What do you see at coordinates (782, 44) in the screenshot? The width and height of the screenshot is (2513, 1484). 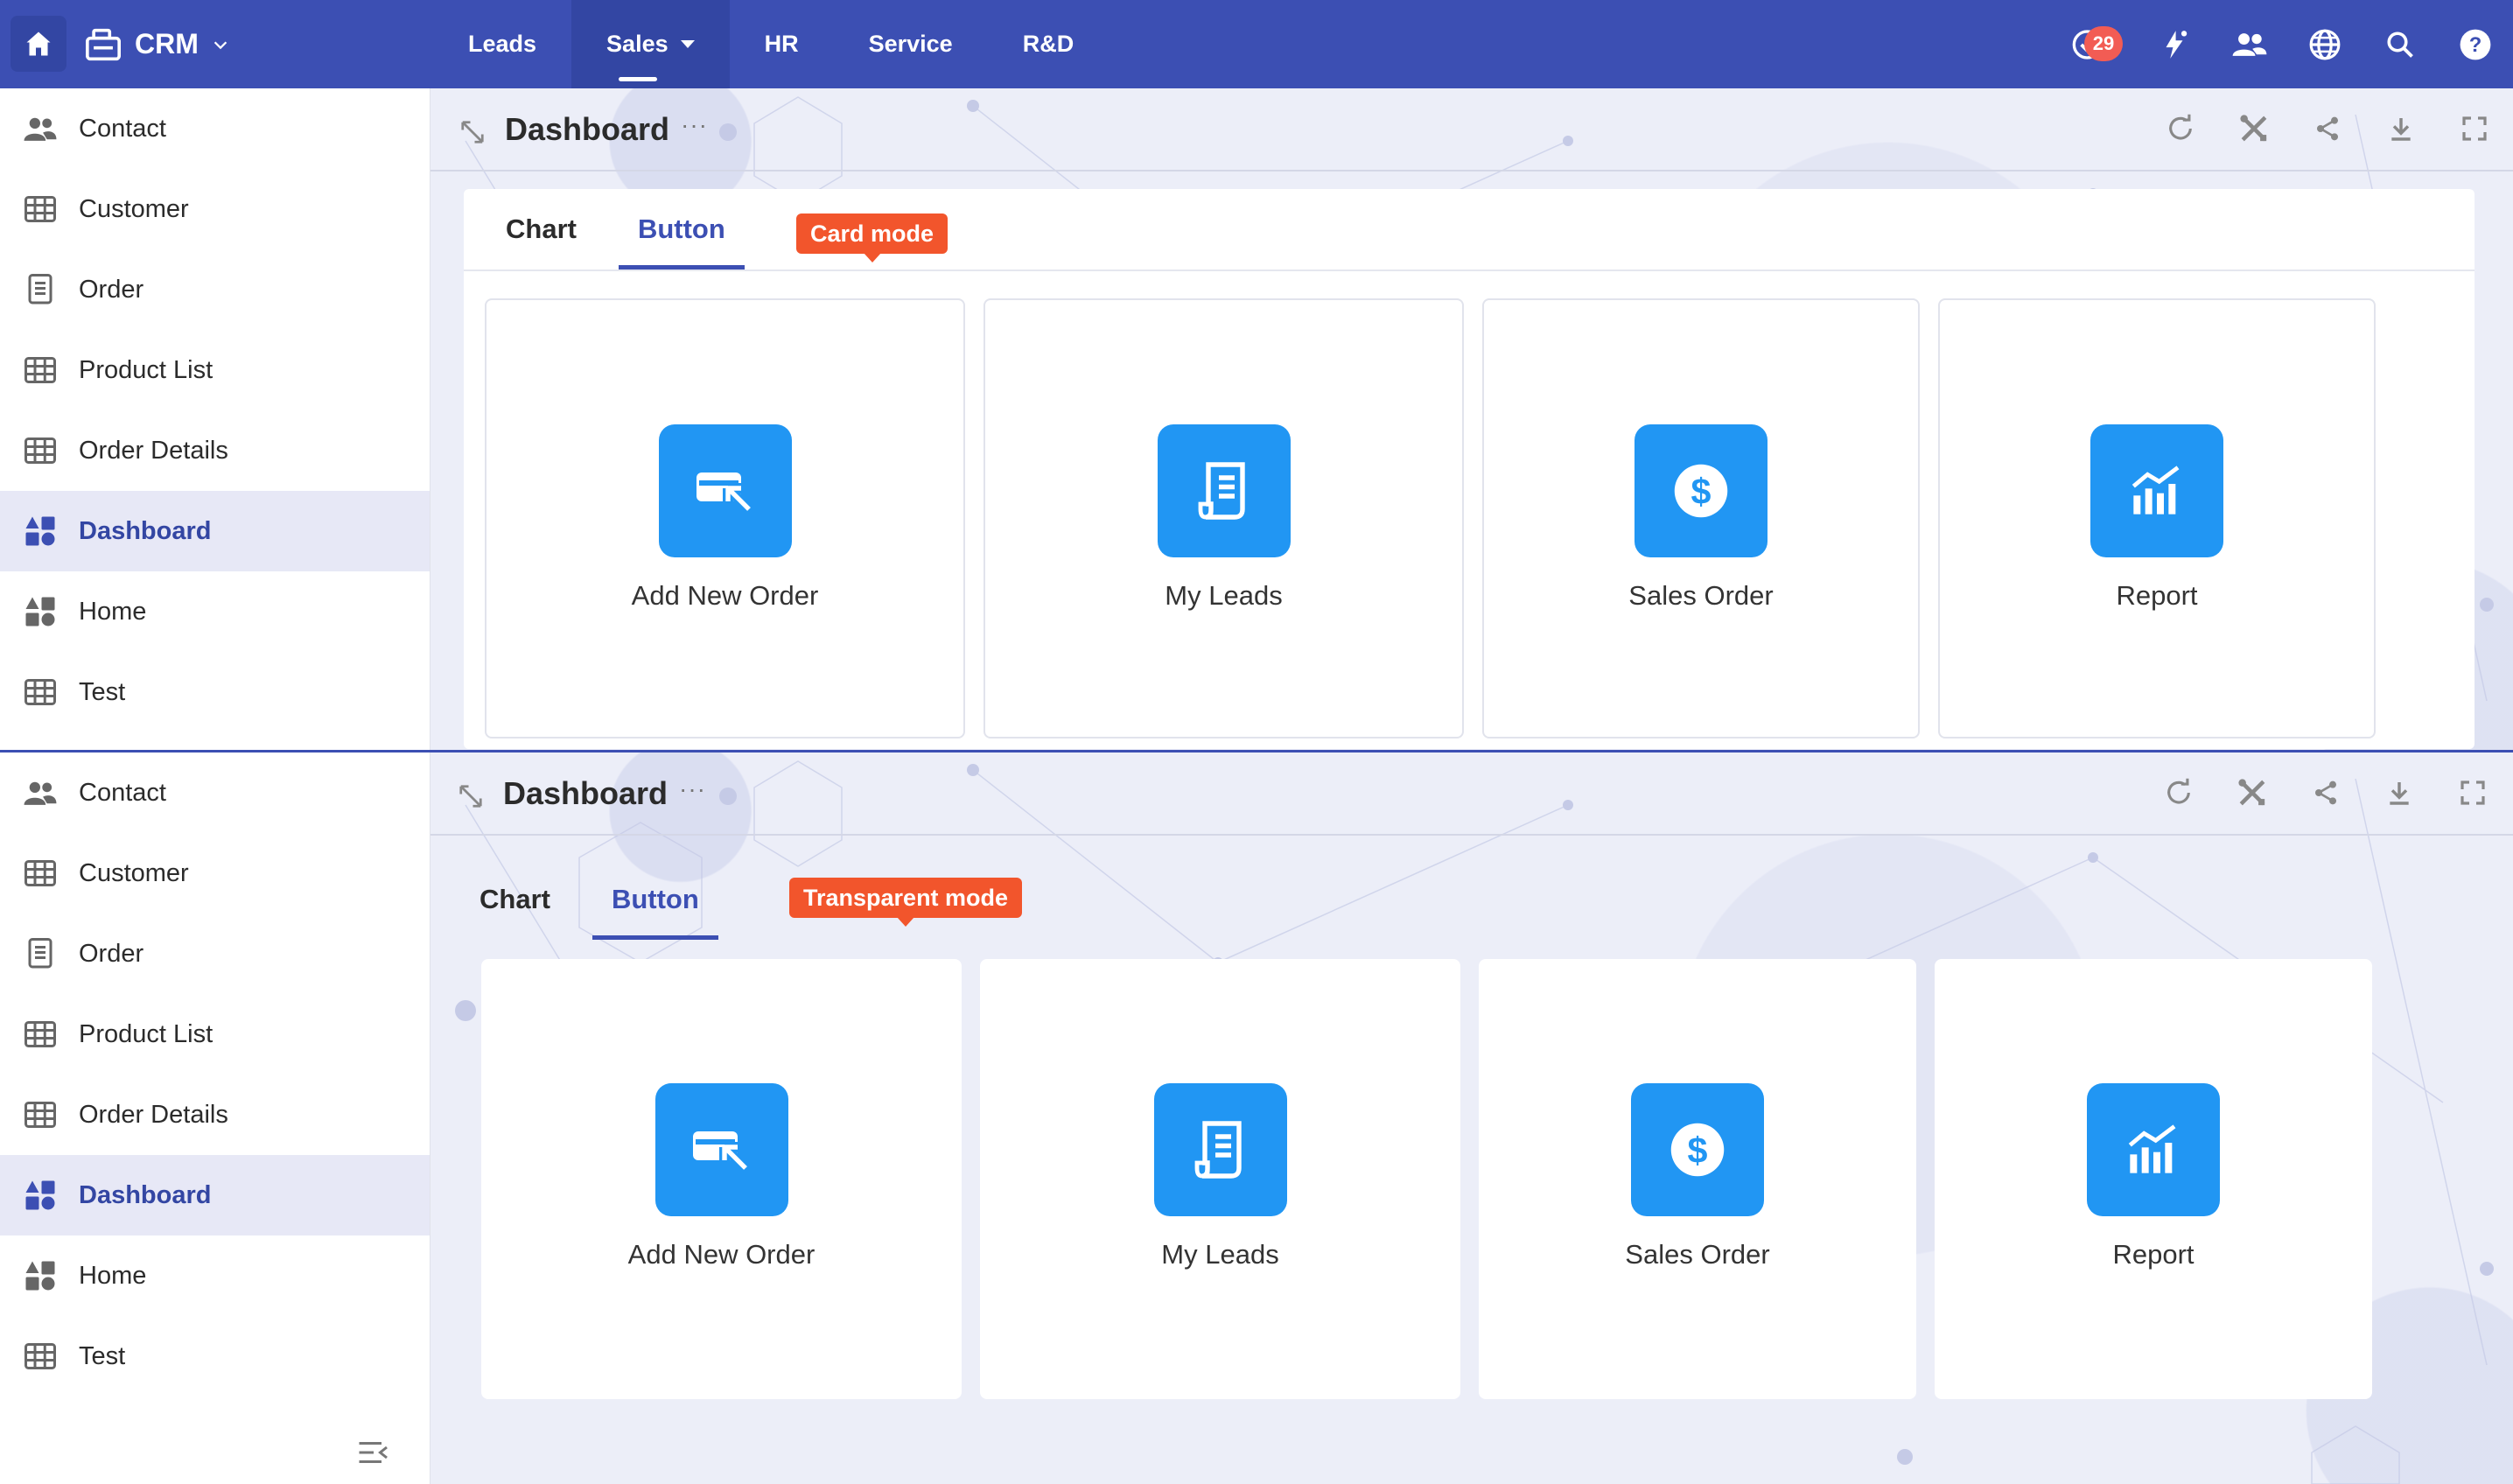 I see `nav-hr: HR` at bounding box center [782, 44].